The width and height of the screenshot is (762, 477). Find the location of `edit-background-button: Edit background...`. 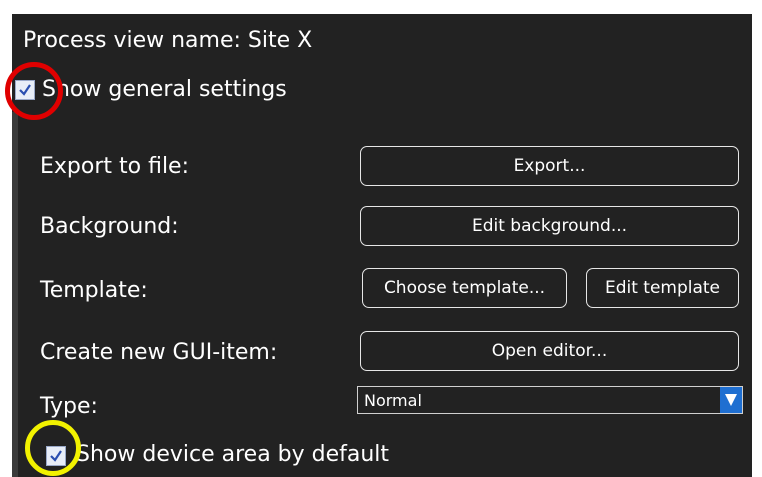

edit-background-button: Edit background... is located at coordinates (549, 226).